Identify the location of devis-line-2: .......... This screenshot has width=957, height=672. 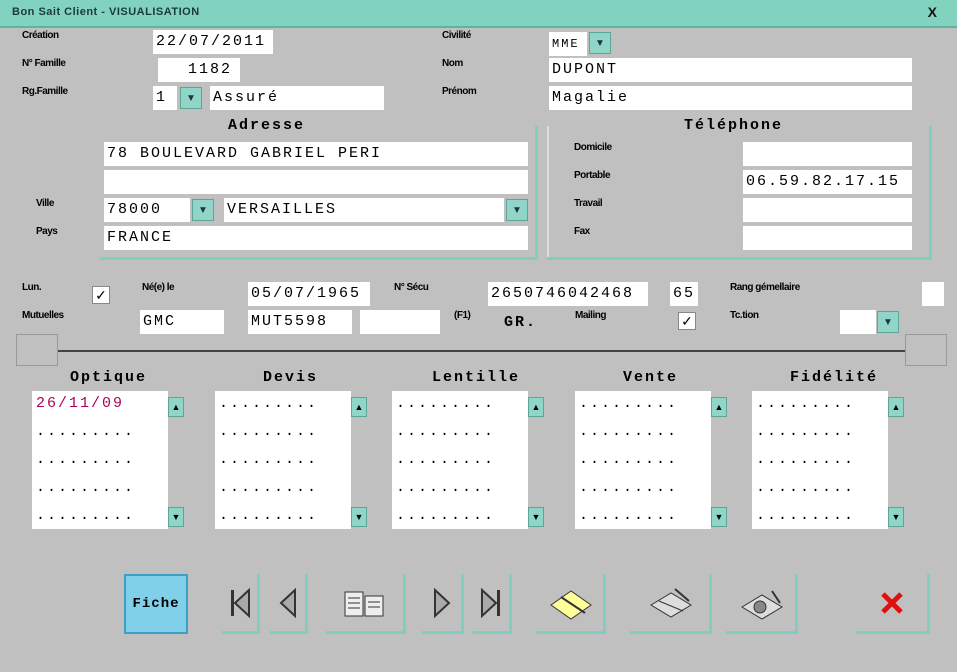
(268, 431).